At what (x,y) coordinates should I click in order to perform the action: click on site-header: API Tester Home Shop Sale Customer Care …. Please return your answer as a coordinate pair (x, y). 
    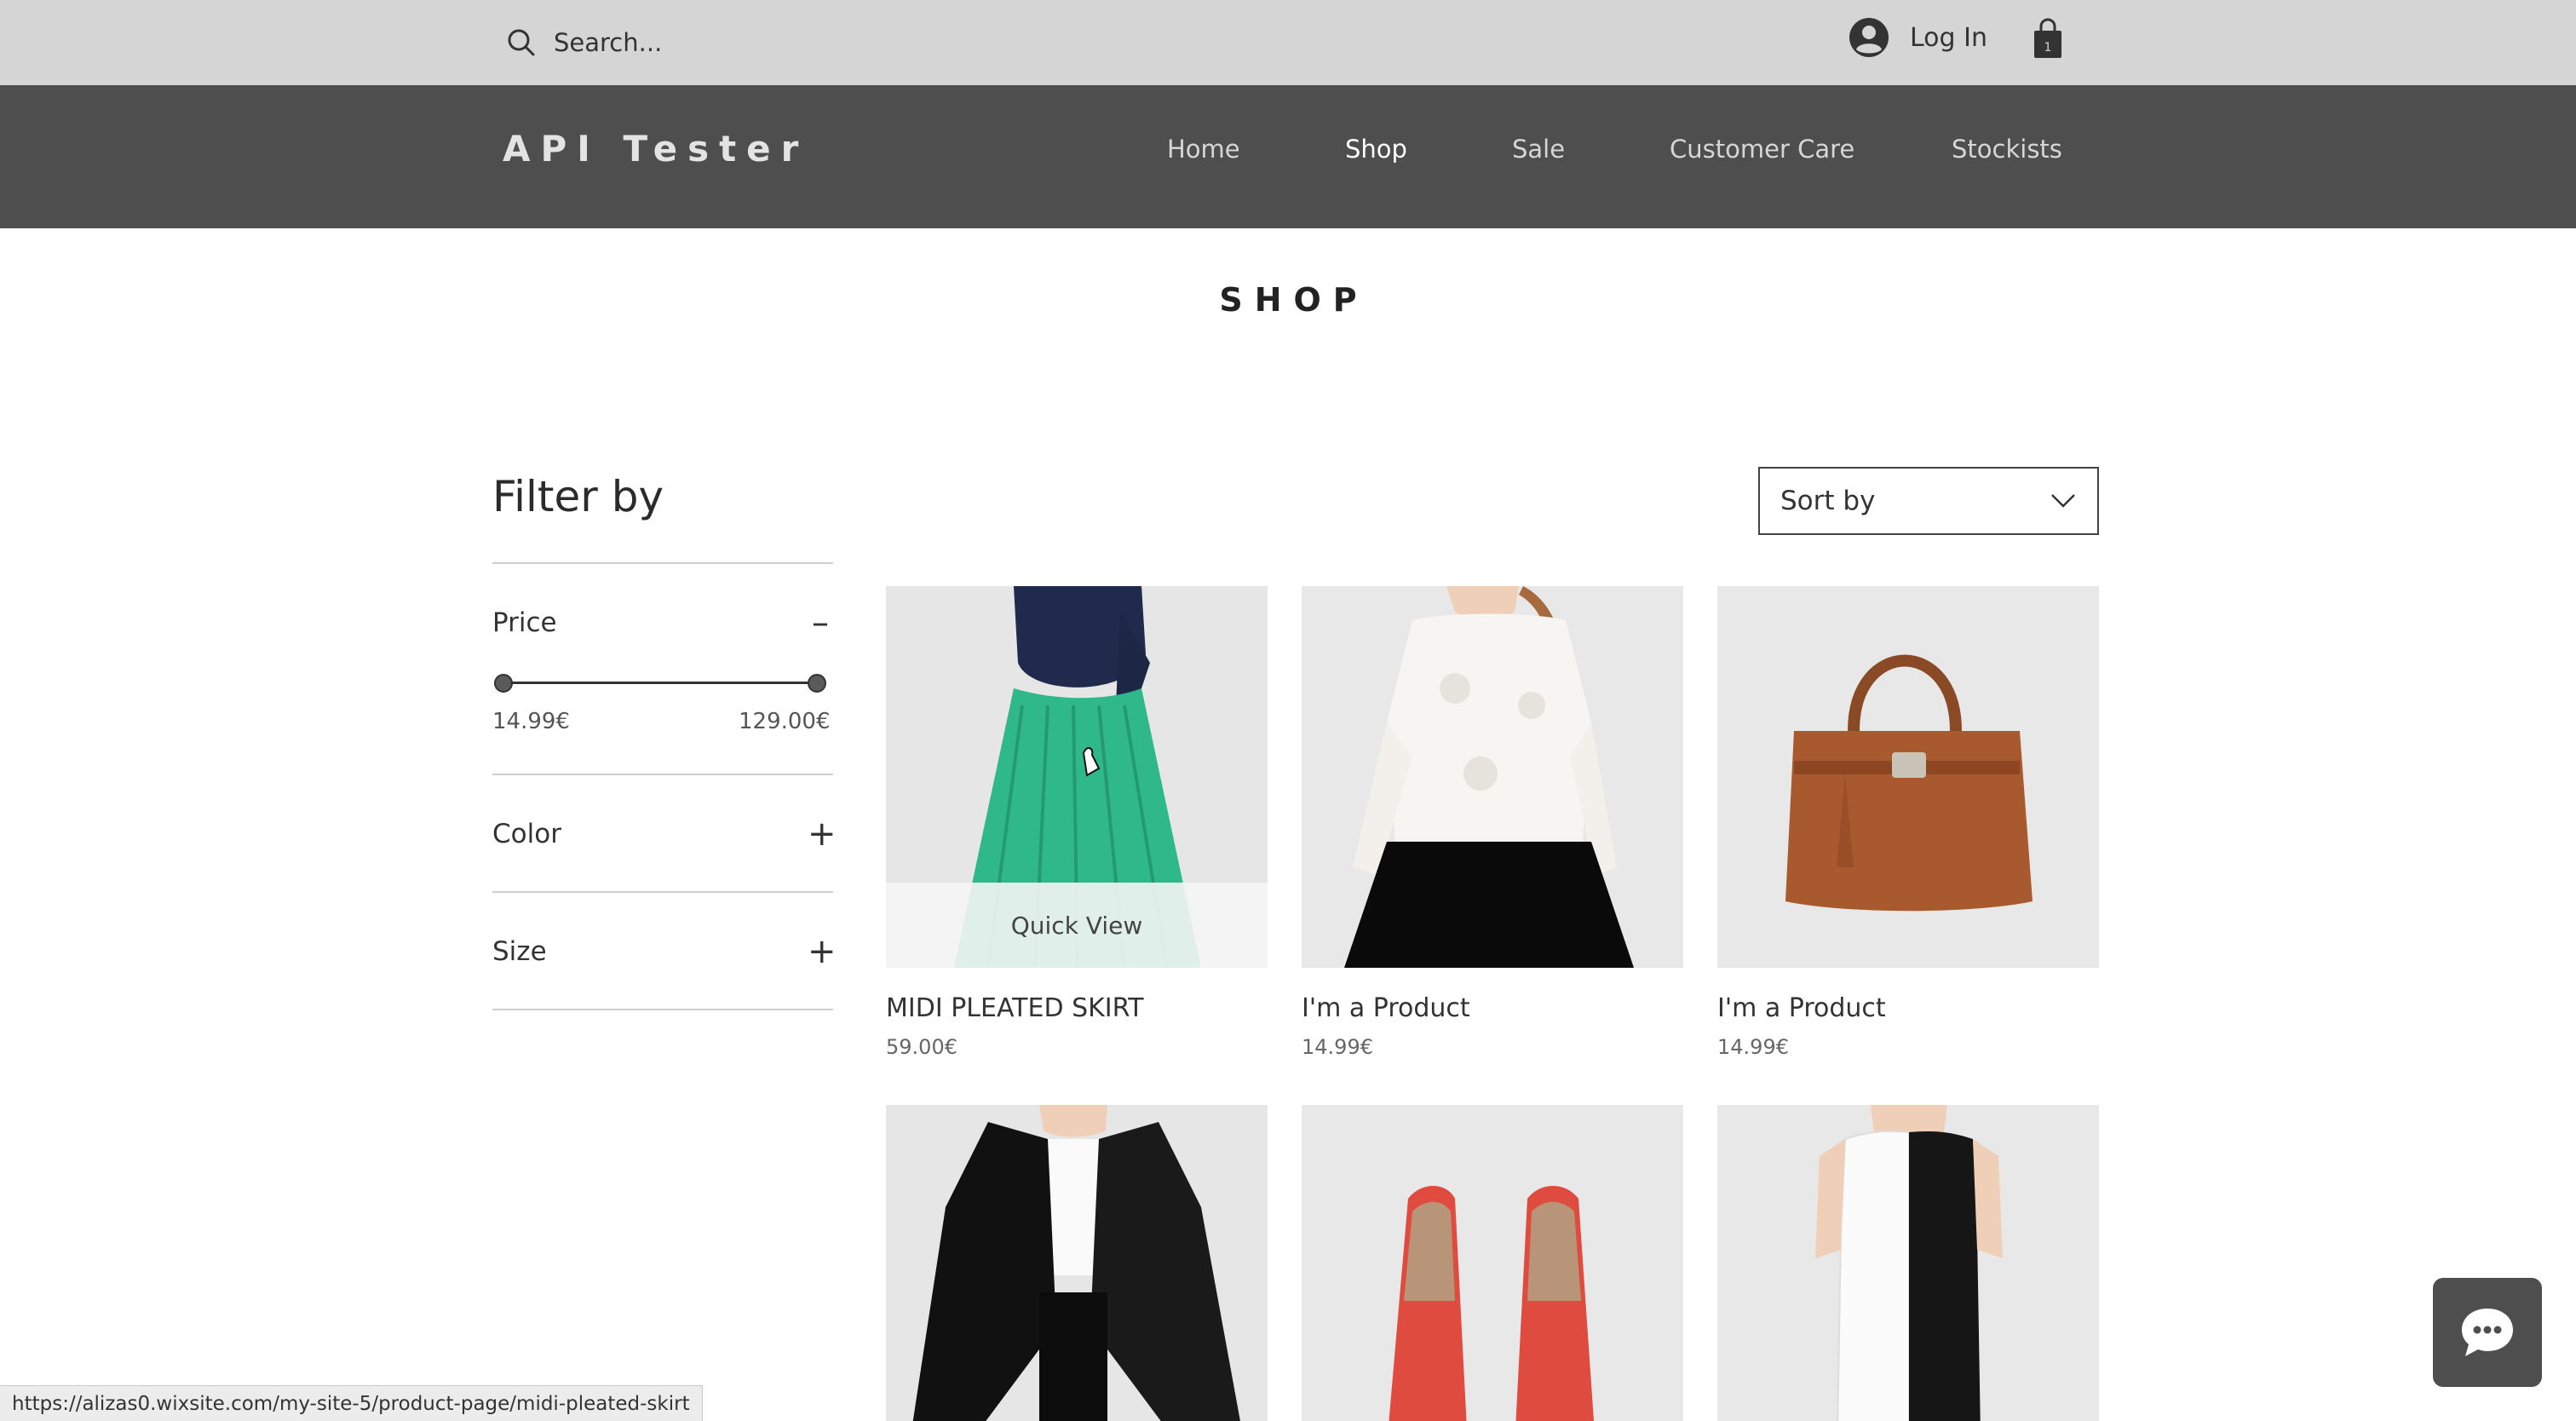
    Looking at the image, I should click on (1288, 156).